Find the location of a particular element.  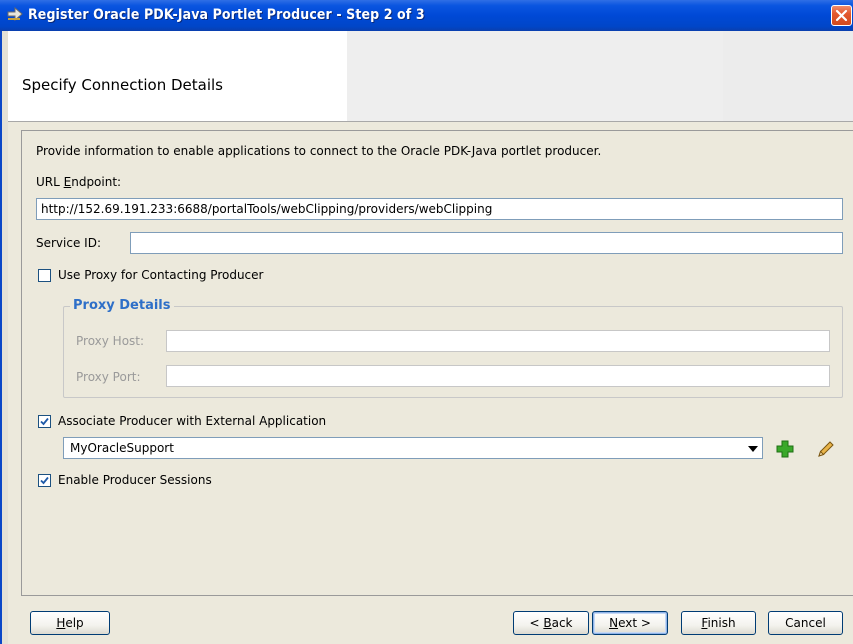

finish-button: Finish is located at coordinates (718, 623).